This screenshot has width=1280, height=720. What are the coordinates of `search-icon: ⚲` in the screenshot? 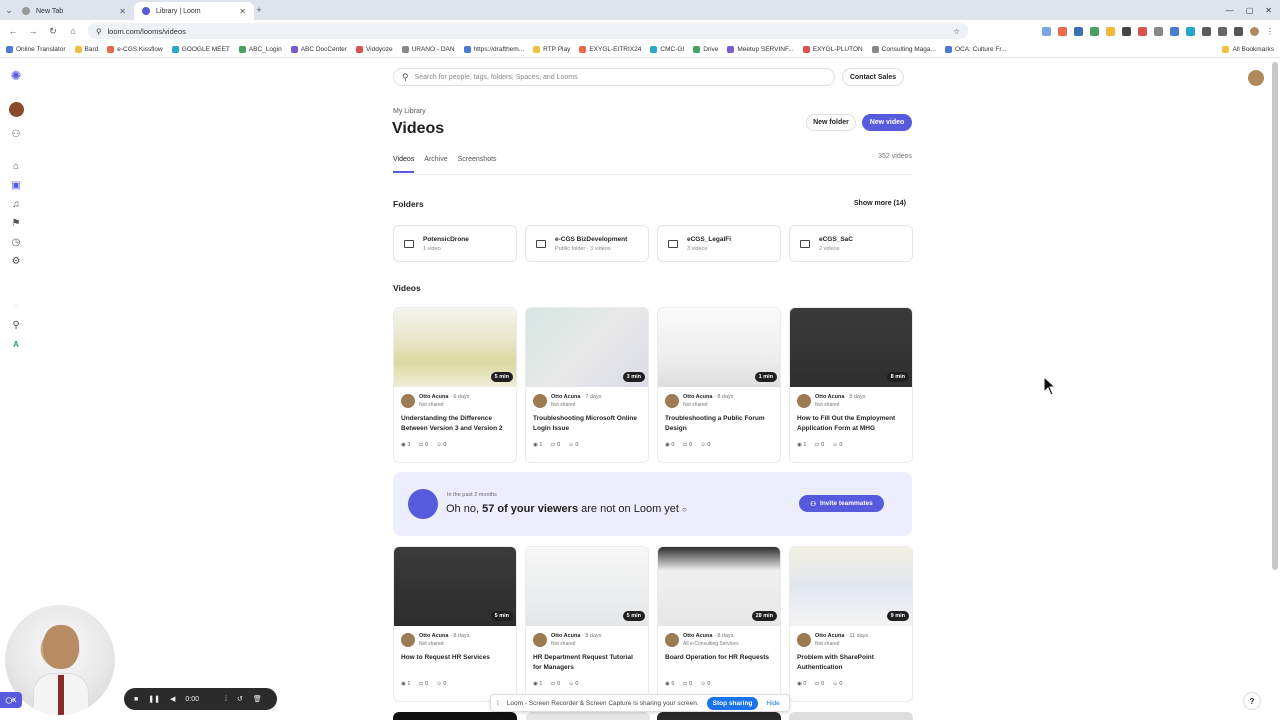 It's located at (16, 325).